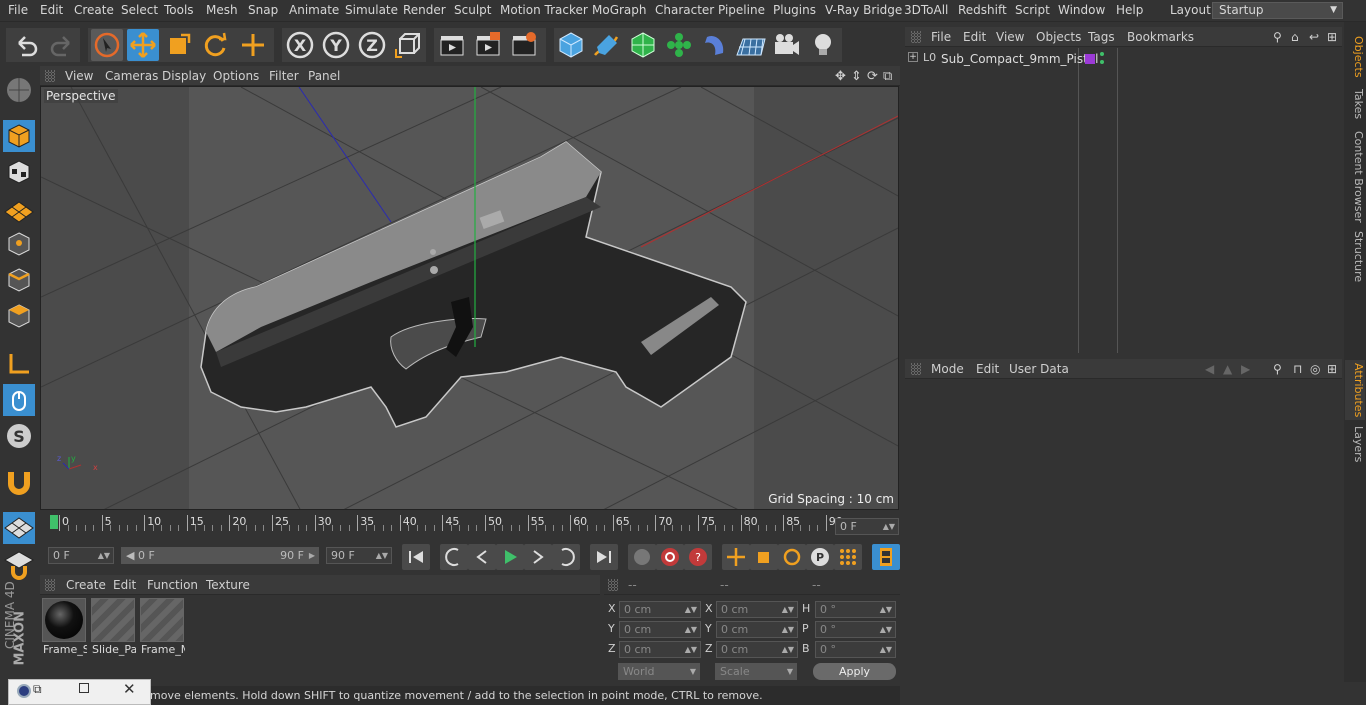  What do you see at coordinates (228, 585) in the screenshot?
I see `material-menu-texture: Texture` at bounding box center [228, 585].